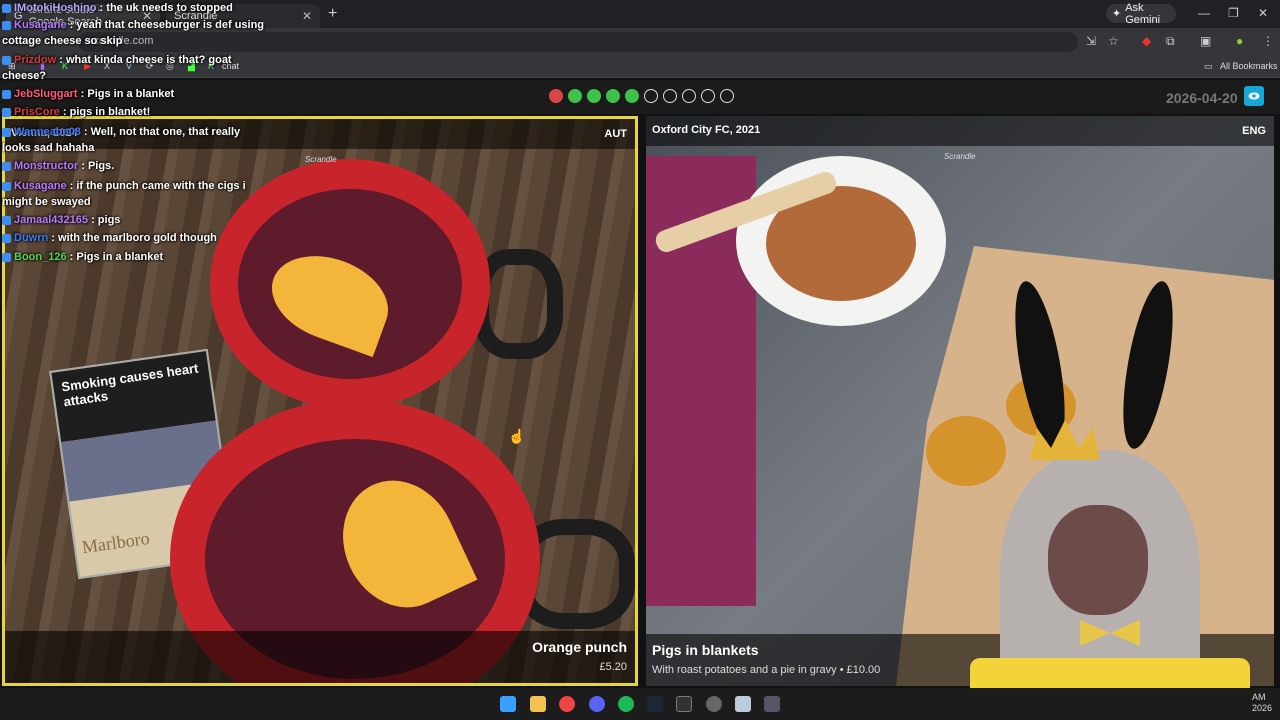 The height and width of the screenshot is (720, 1280). I want to click on chat-username: Wanneabe08, so click(47, 132).